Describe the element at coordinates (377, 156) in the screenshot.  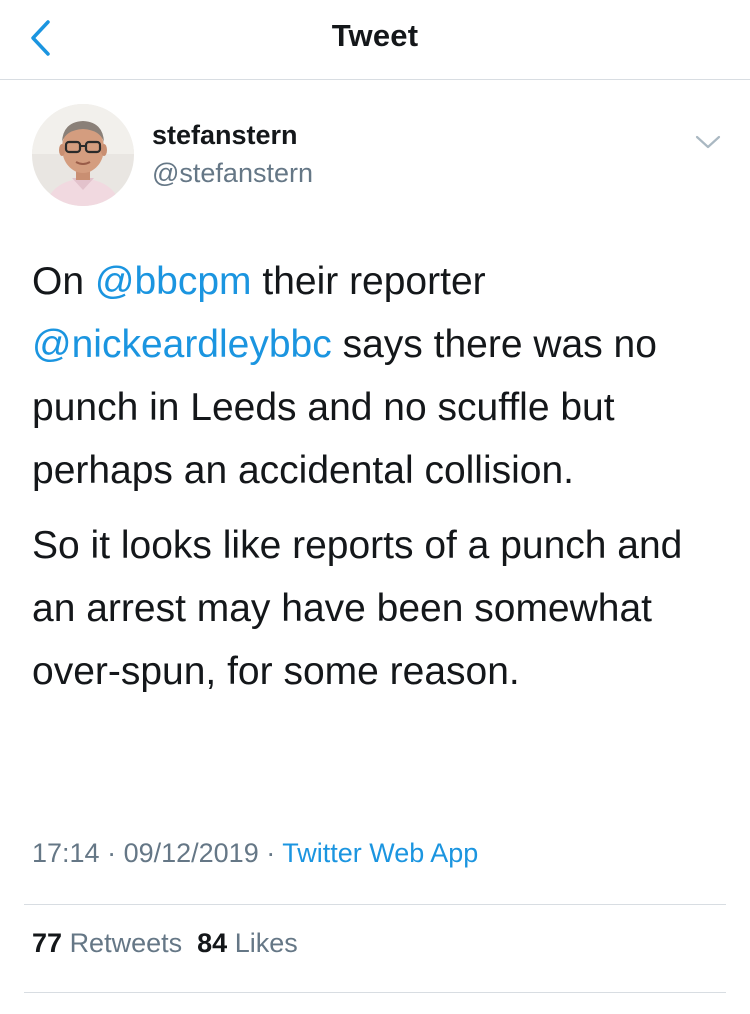
I see `tweet-author: stefanstern @stefanstern` at that location.